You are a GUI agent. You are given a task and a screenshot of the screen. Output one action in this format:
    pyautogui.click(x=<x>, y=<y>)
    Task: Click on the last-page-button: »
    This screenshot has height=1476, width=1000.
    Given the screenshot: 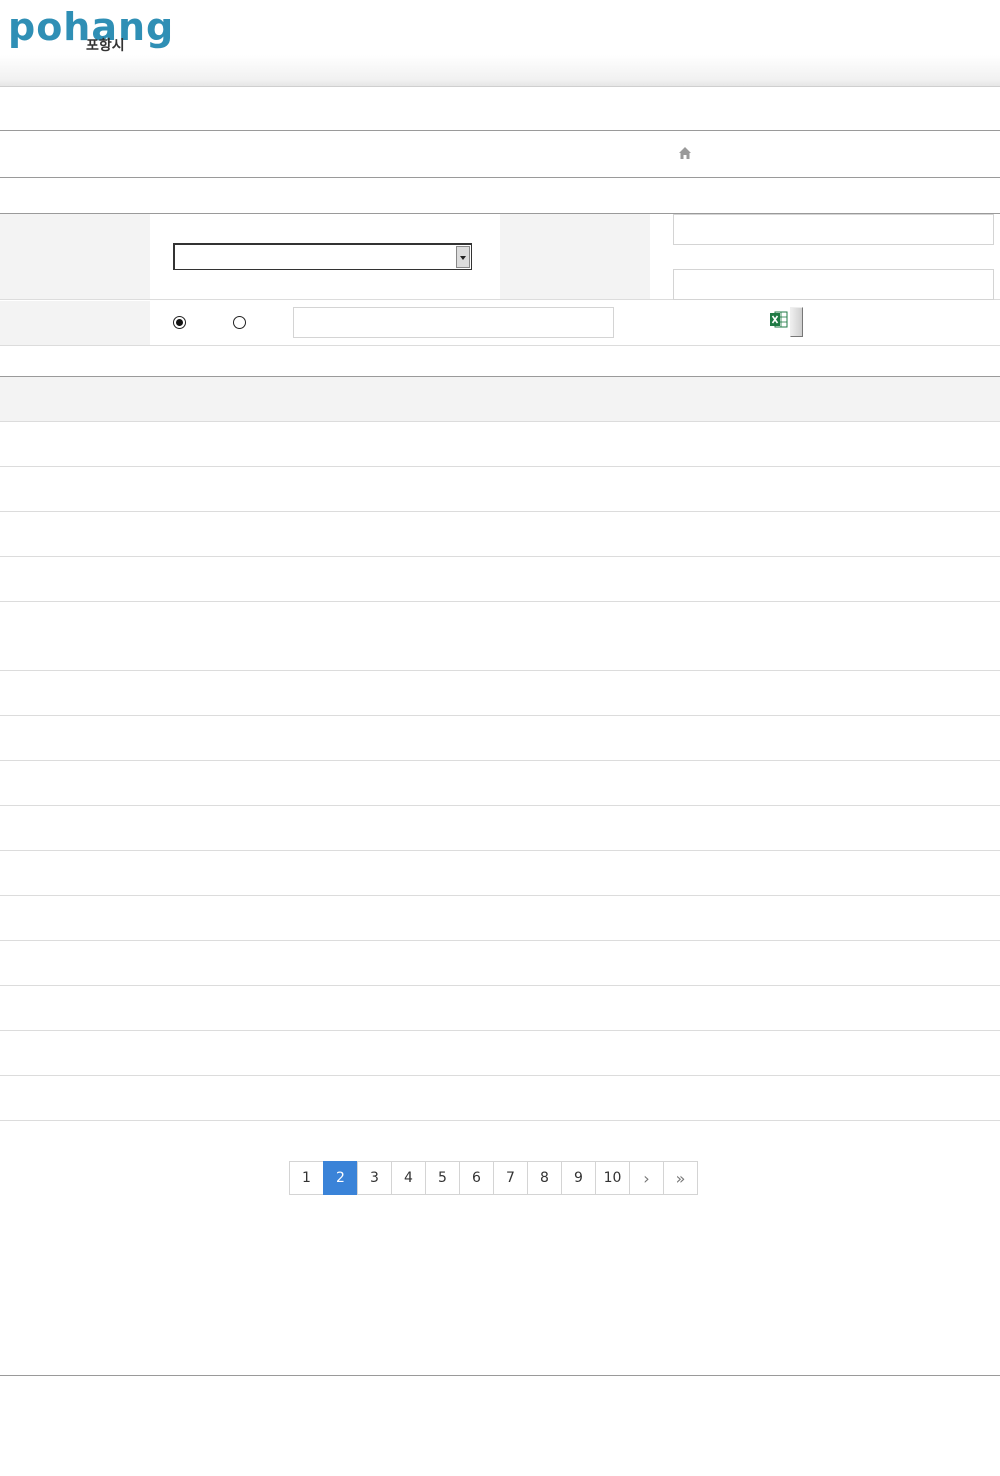 What is the action you would take?
    pyautogui.click(x=680, y=1178)
    